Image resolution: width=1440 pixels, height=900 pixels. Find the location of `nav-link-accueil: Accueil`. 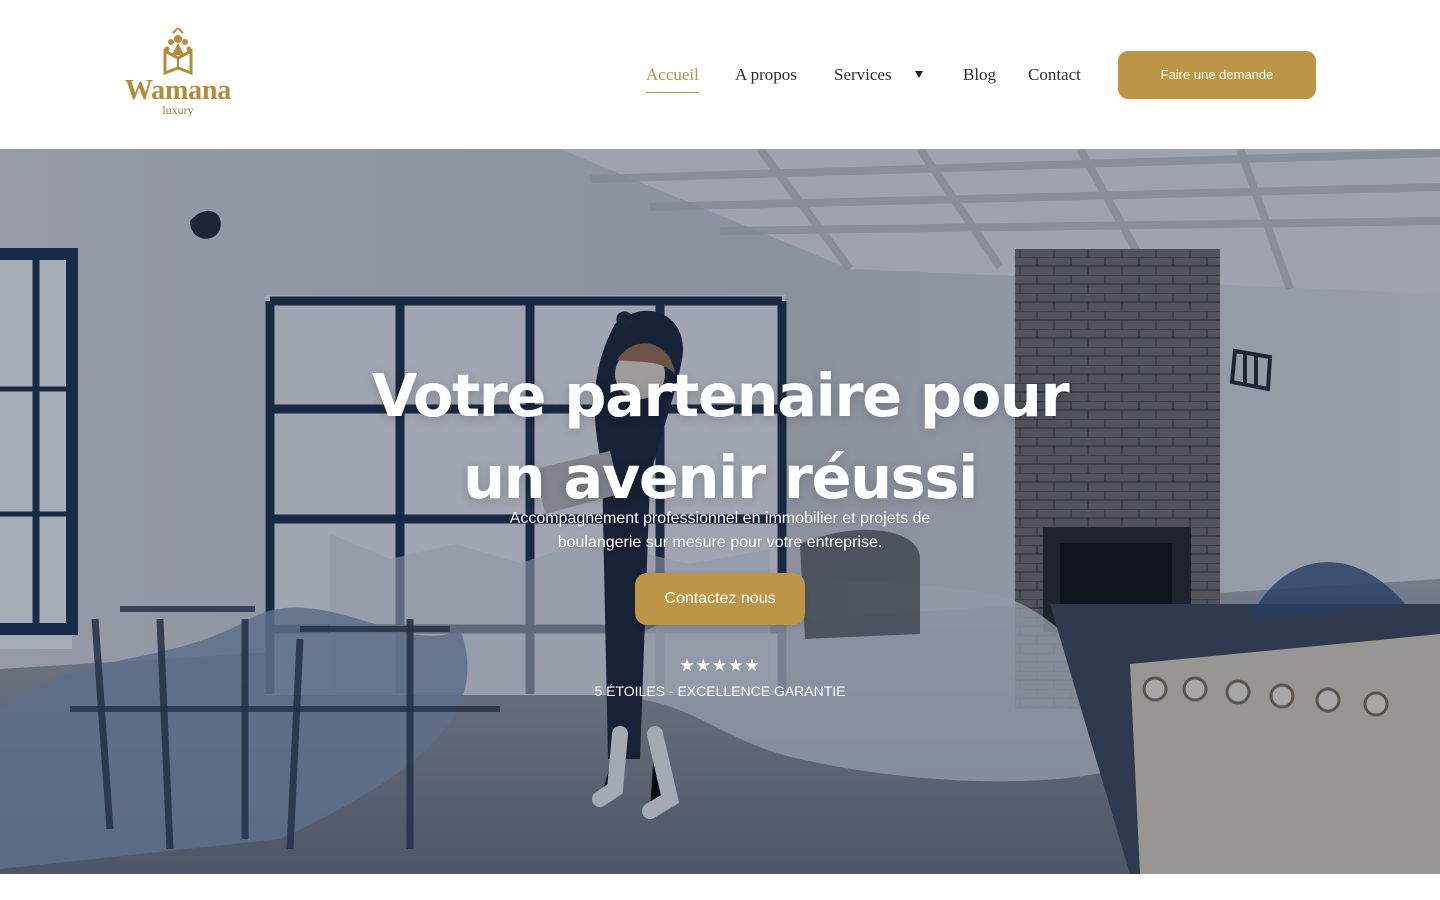

nav-link-accueil: Accueil is located at coordinates (672, 77).